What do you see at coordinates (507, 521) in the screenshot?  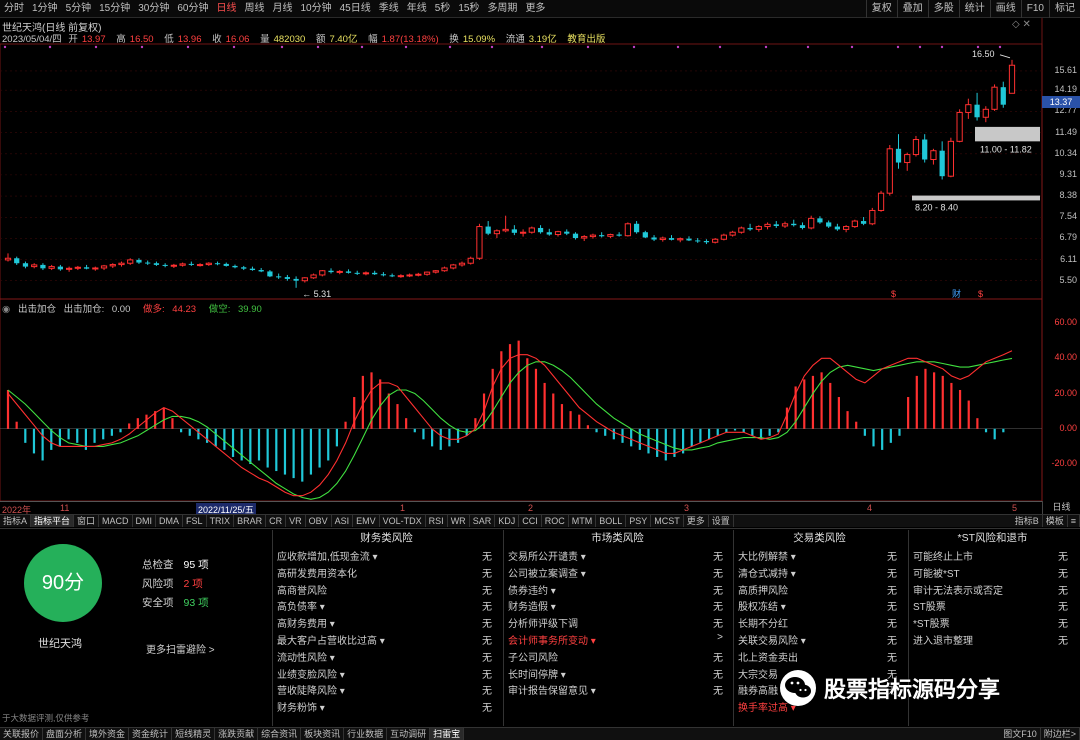 I see `indicator-tab-18: KDJ` at bounding box center [507, 521].